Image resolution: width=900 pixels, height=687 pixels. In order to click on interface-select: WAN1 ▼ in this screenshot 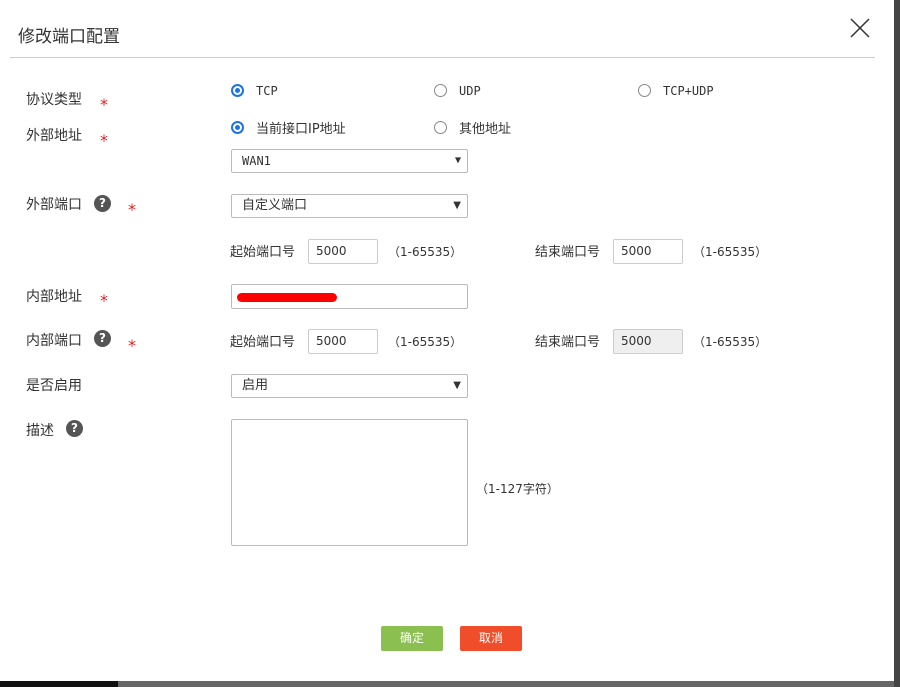, I will do `click(349, 161)`.